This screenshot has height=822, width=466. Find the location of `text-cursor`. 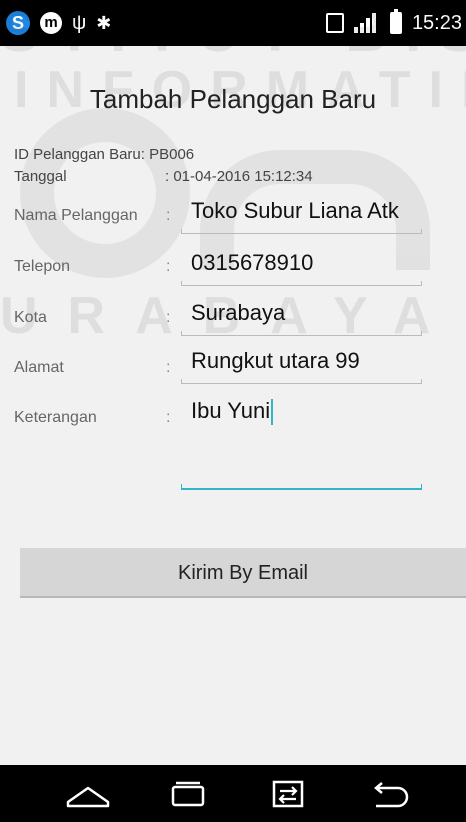

text-cursor is located at coordinates (272, 412).